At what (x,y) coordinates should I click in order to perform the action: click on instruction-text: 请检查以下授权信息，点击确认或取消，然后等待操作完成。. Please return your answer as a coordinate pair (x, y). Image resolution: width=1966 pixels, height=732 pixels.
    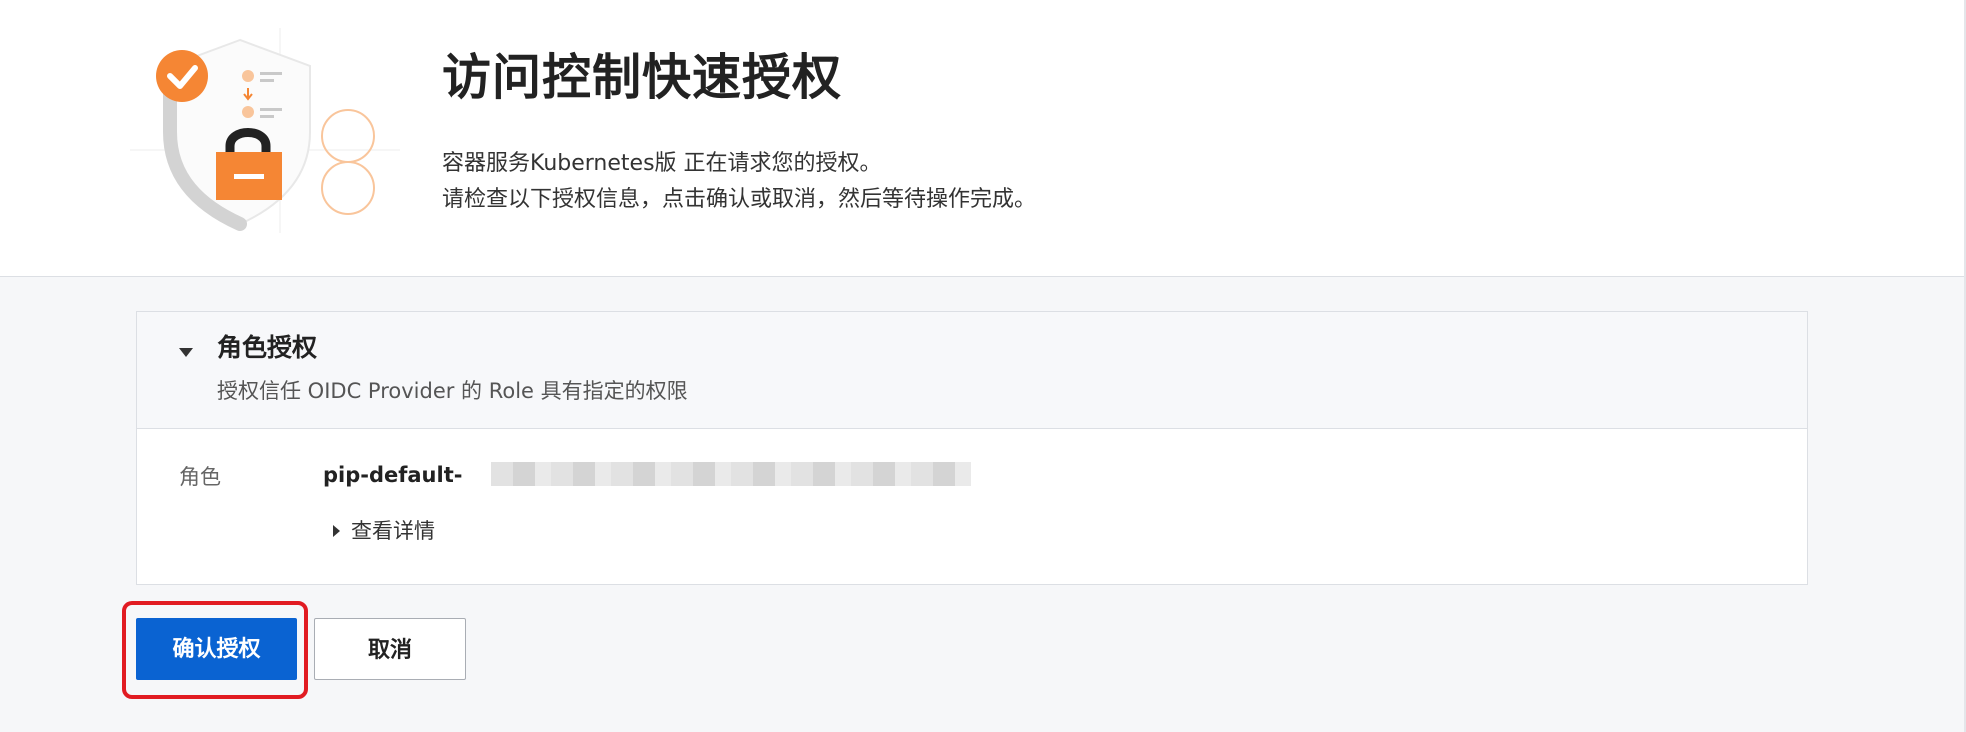
    Looking at the image, I should click on (739, 199).